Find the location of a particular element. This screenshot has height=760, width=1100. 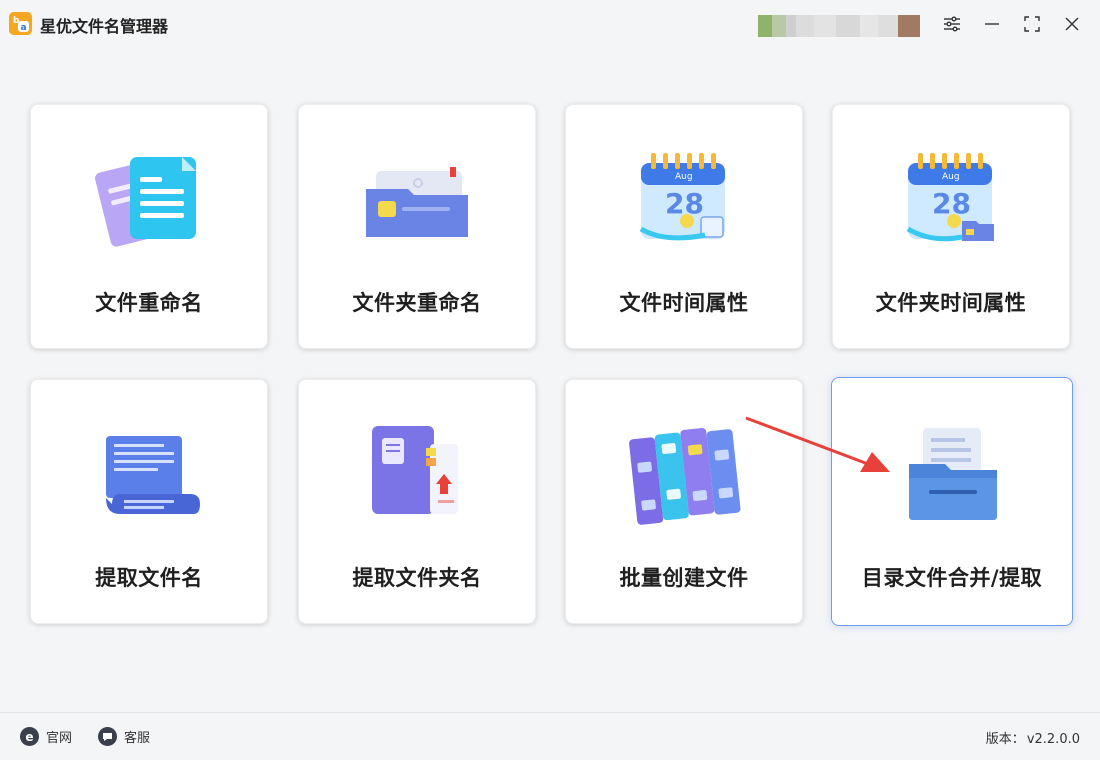

card-extract-foldername: 提取文件夹名 is located at coordinates (417, 501).